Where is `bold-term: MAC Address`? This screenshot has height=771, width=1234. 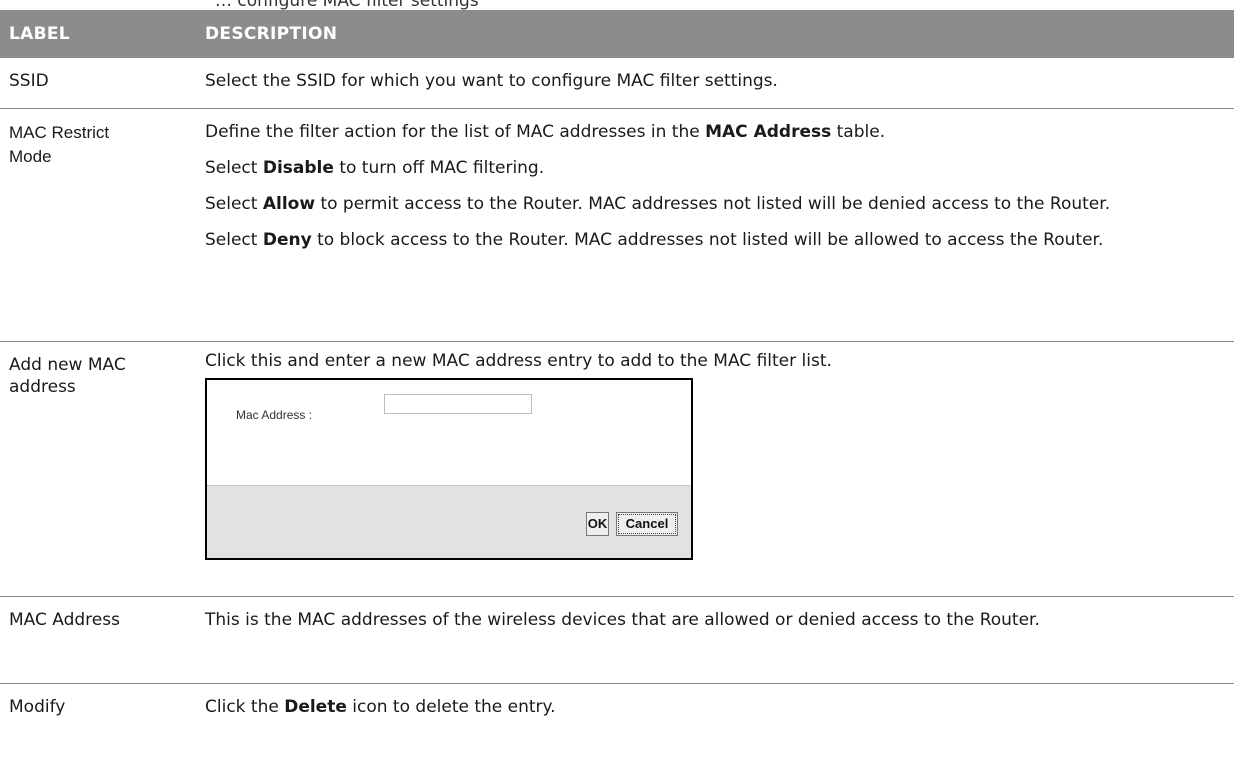
bold-term: MAC Address is located at coordinates (768, 131).